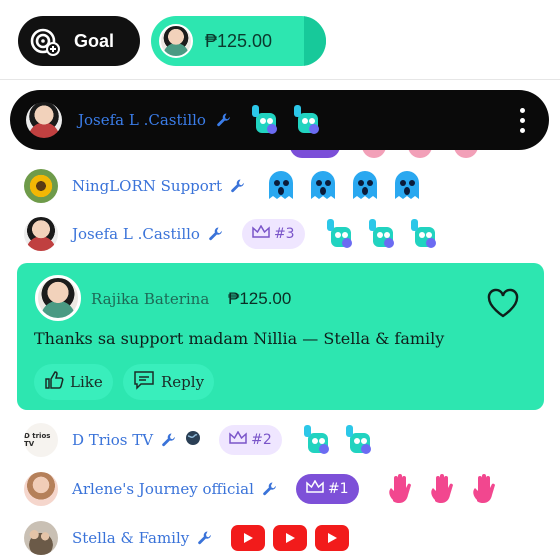 Image resolution: width=560 pixels, height=560 pixels. Describe the element at coordinates (54, 382) in the screenshot. I see `thumbs-up-icon` at that location.